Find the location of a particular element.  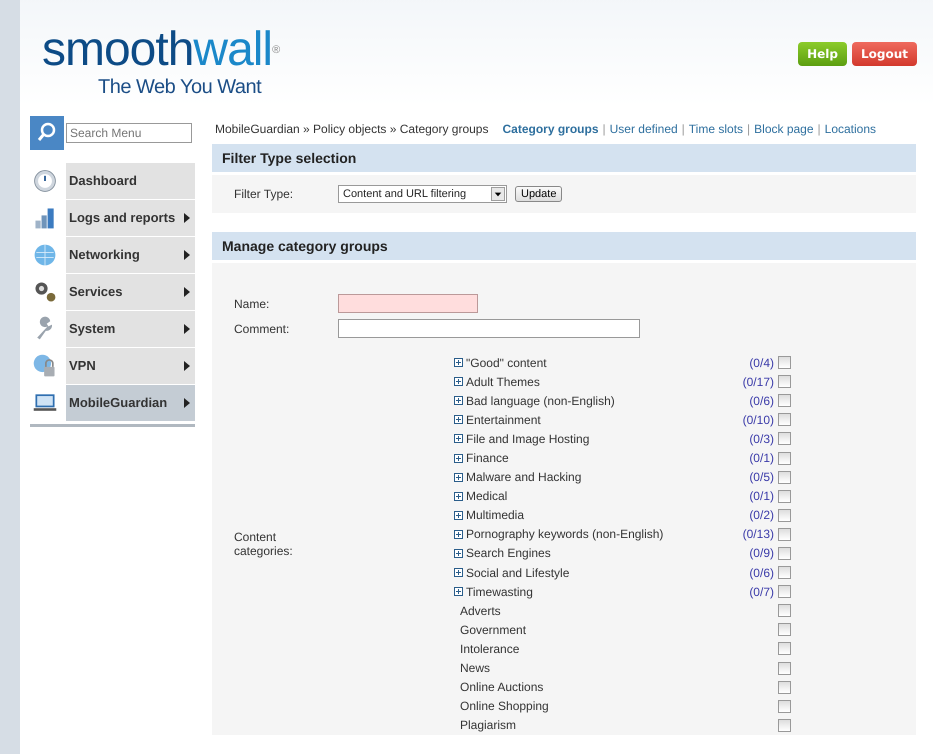

category-name: Government is located at coordinates (494, 629).